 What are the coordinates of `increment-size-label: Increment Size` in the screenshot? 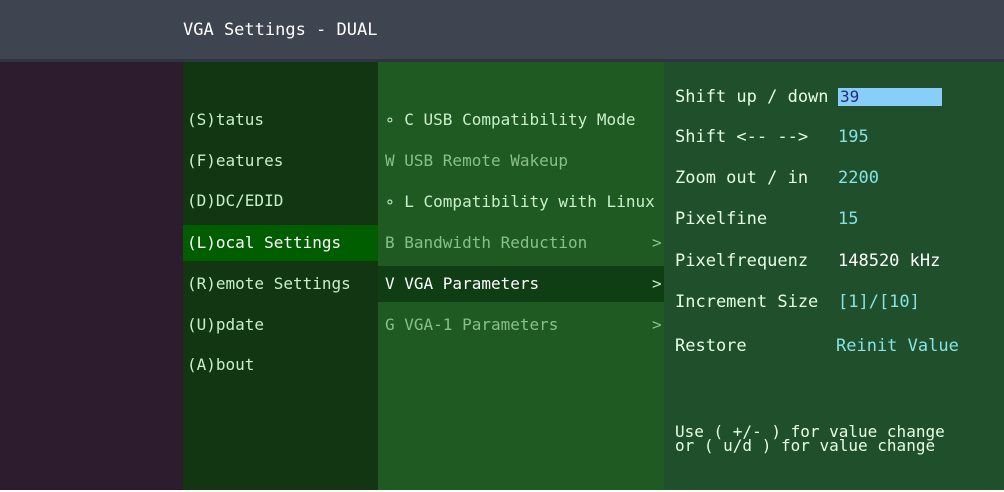 It's located at (747, 302).